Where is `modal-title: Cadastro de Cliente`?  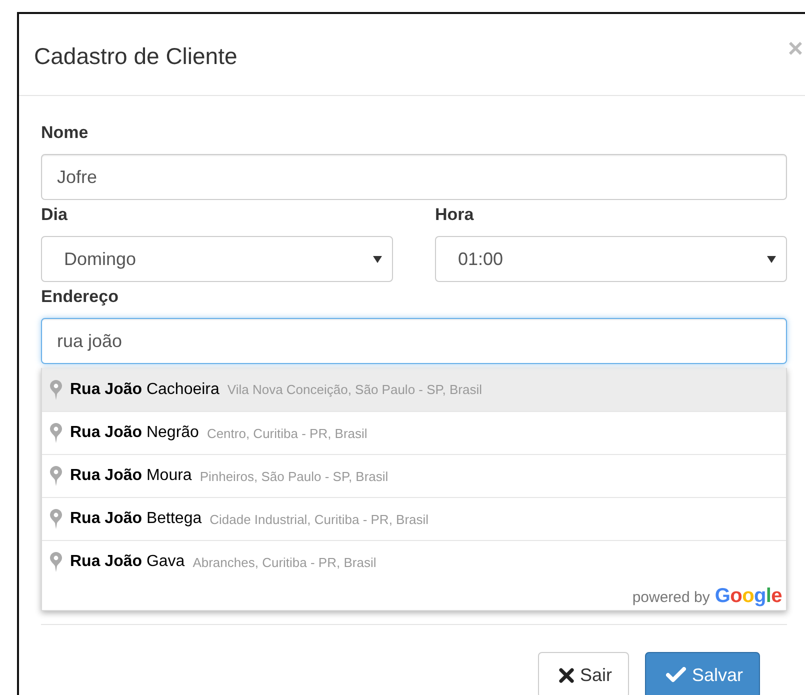
modal-title: Cadastro de Cliente is located at coordinates (136, 56).